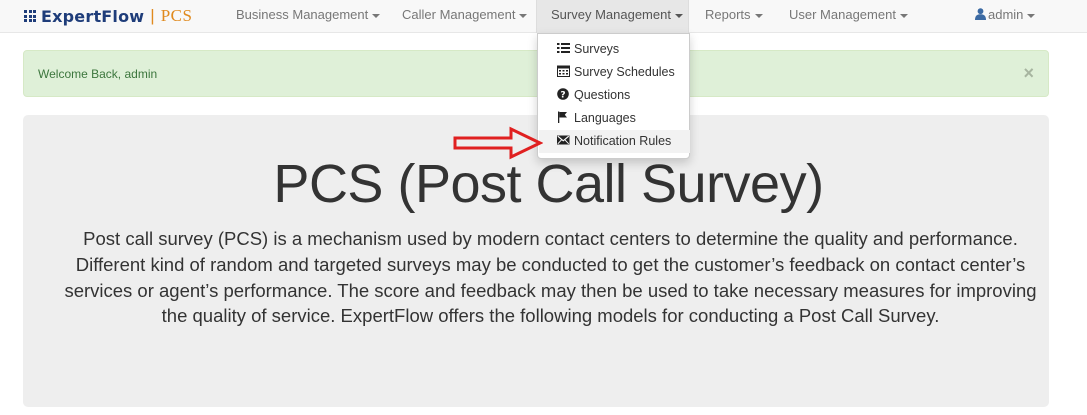  I want to click on nav-survey-management: Survey Management, so click(612, 16).